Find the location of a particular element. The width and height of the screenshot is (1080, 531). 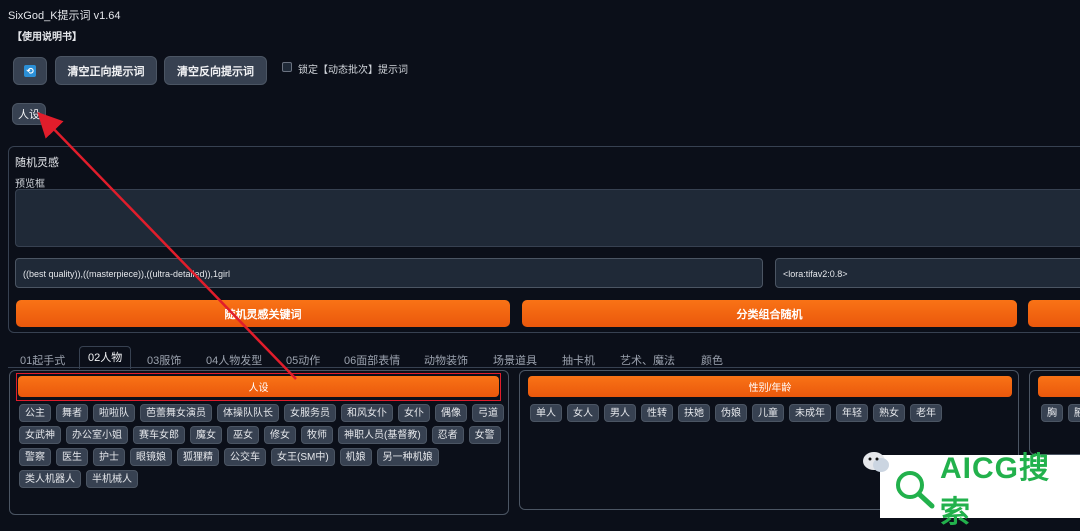

annotation-arrow is located at coordinates (167, 246).